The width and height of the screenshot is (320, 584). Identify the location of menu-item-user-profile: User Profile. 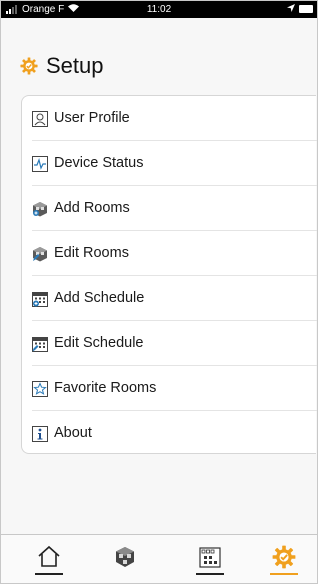
(169, 118).